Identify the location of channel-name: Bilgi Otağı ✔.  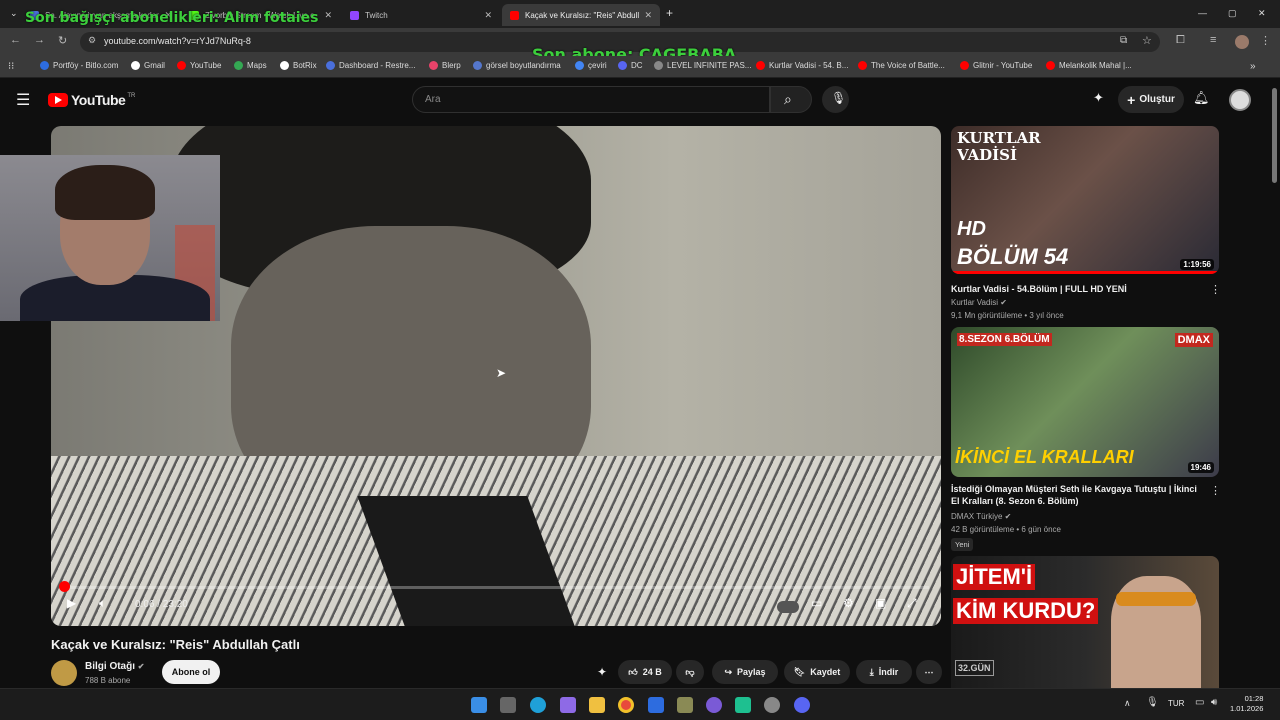
(114, 666).